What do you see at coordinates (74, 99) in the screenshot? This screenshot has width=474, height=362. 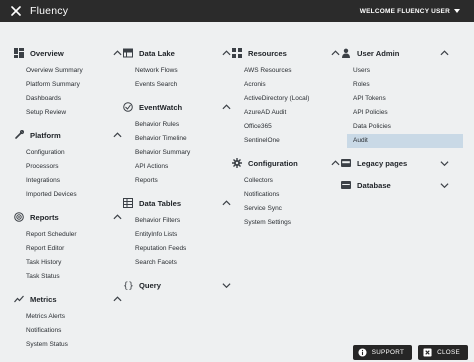 I see `menu-item-dashboards: Dashboards` at bounding box center [74, 99].